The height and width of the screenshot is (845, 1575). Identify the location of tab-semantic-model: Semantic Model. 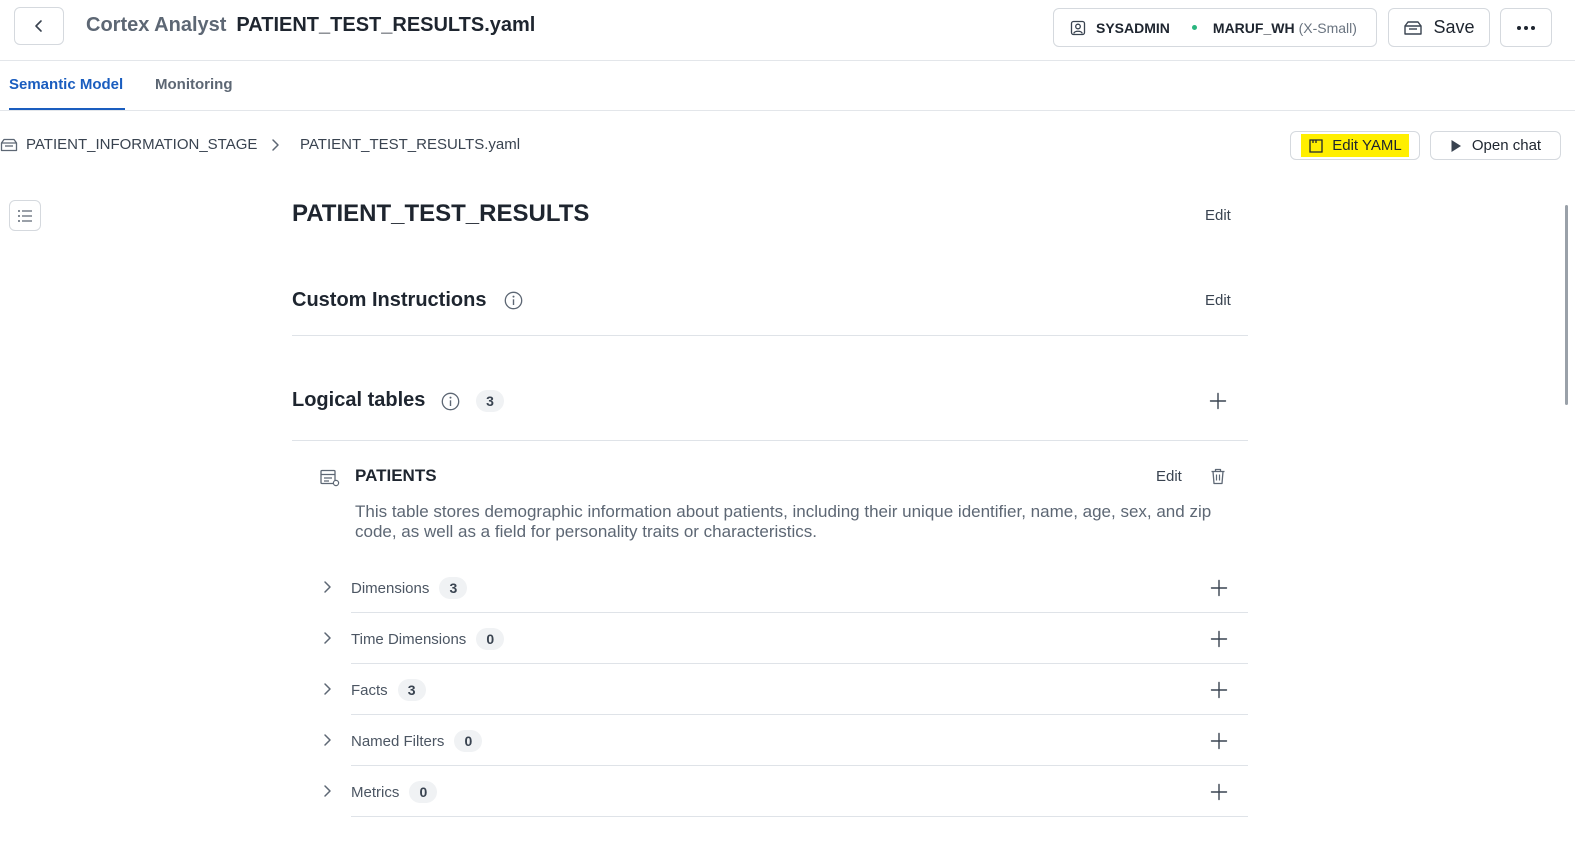
(67, 85).